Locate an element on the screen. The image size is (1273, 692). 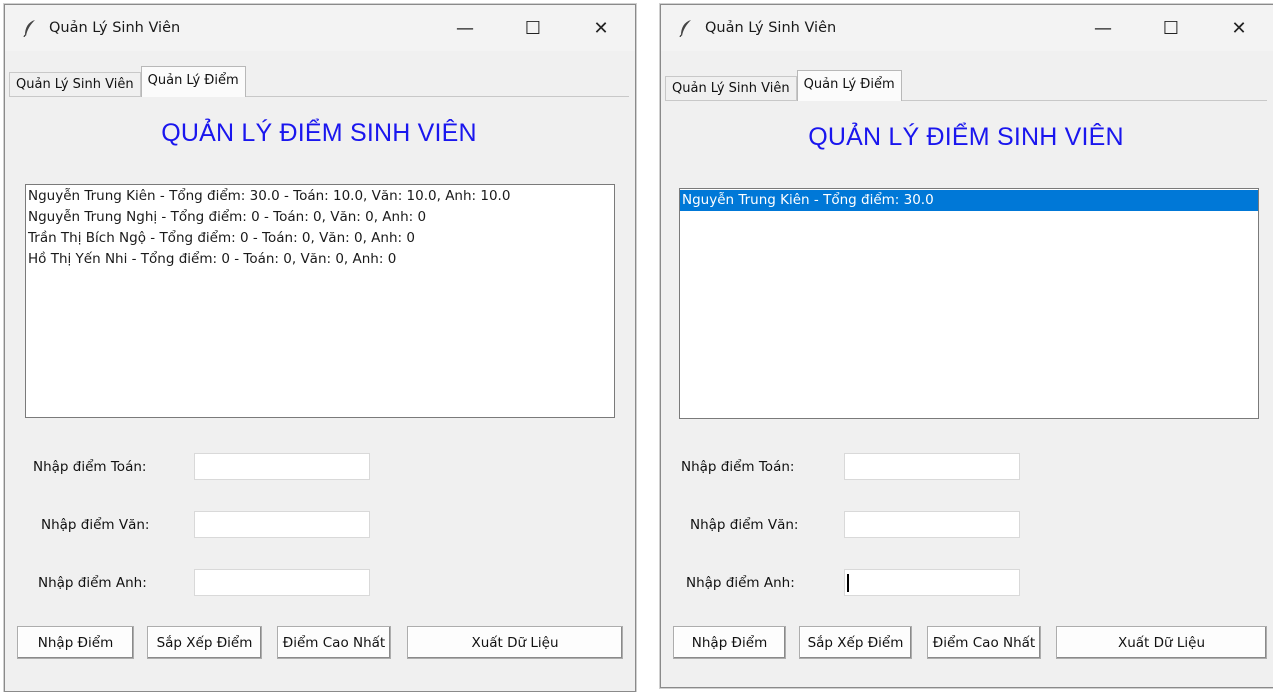
list-item-selected: Nguyễn Trung Kiên - Tổng điểm: 30.0 is located at coordinates (969, 200).